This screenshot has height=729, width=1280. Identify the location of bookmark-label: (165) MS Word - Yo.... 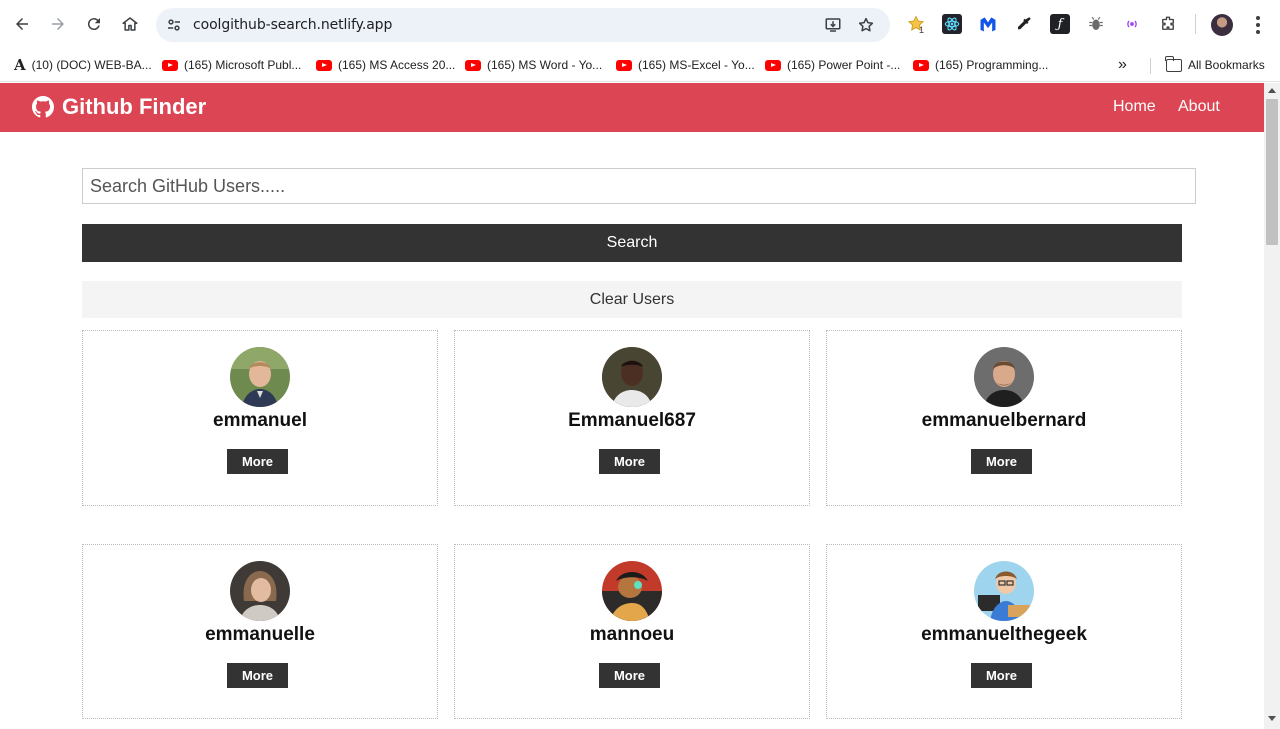
(545, 65).